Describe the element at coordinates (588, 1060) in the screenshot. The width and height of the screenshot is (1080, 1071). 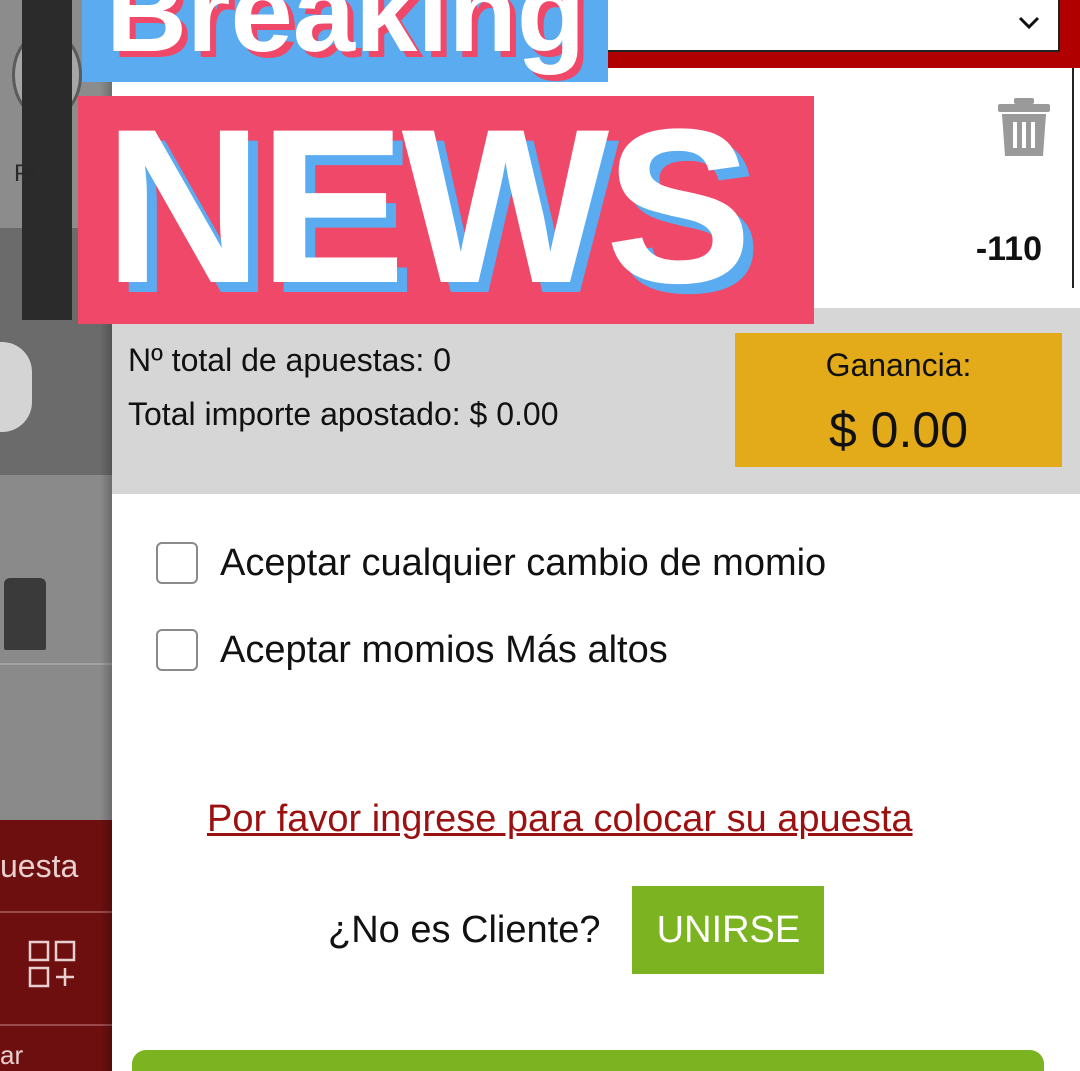
I see `place-bet-button` at that location.